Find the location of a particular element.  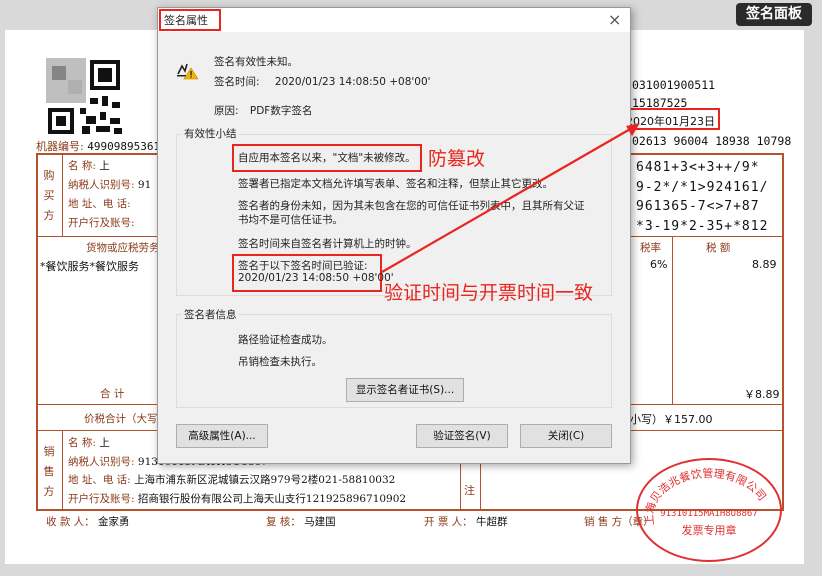

payee: 金家勇 is located at coordinates (114, 522).